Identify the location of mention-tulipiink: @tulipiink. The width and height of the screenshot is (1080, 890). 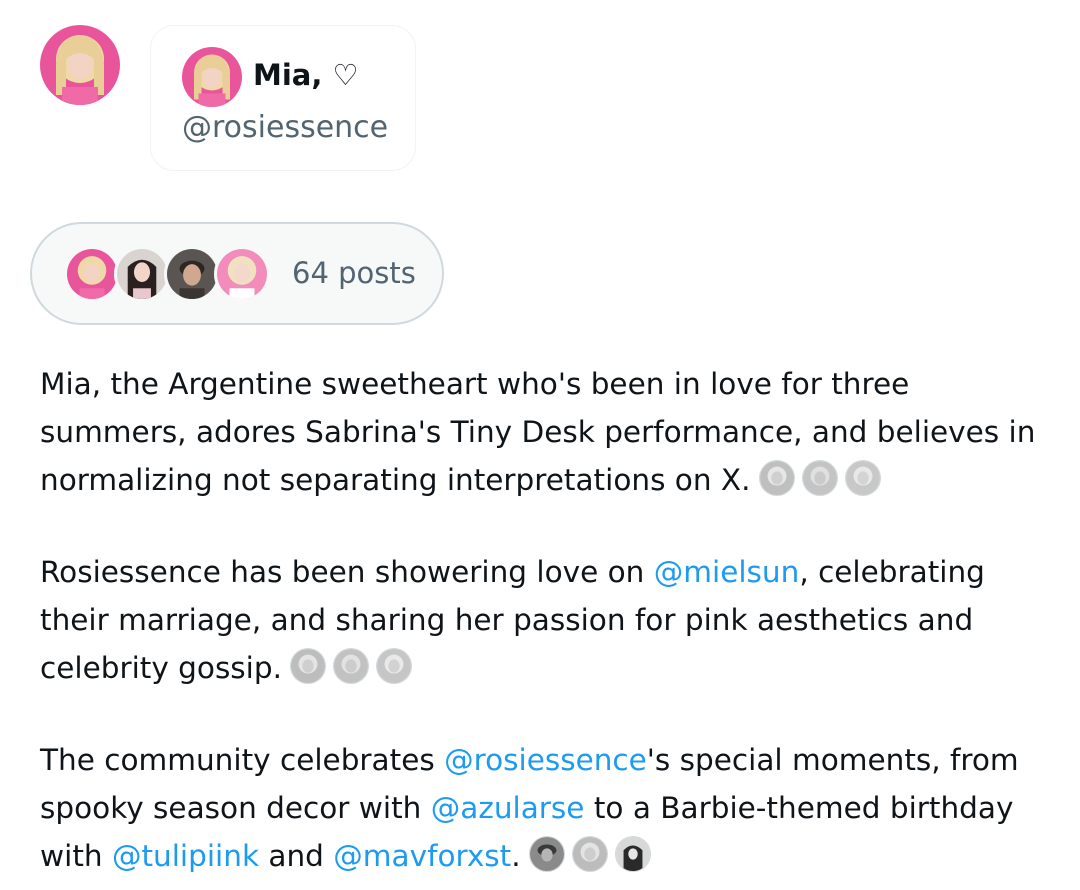
(185, 856).